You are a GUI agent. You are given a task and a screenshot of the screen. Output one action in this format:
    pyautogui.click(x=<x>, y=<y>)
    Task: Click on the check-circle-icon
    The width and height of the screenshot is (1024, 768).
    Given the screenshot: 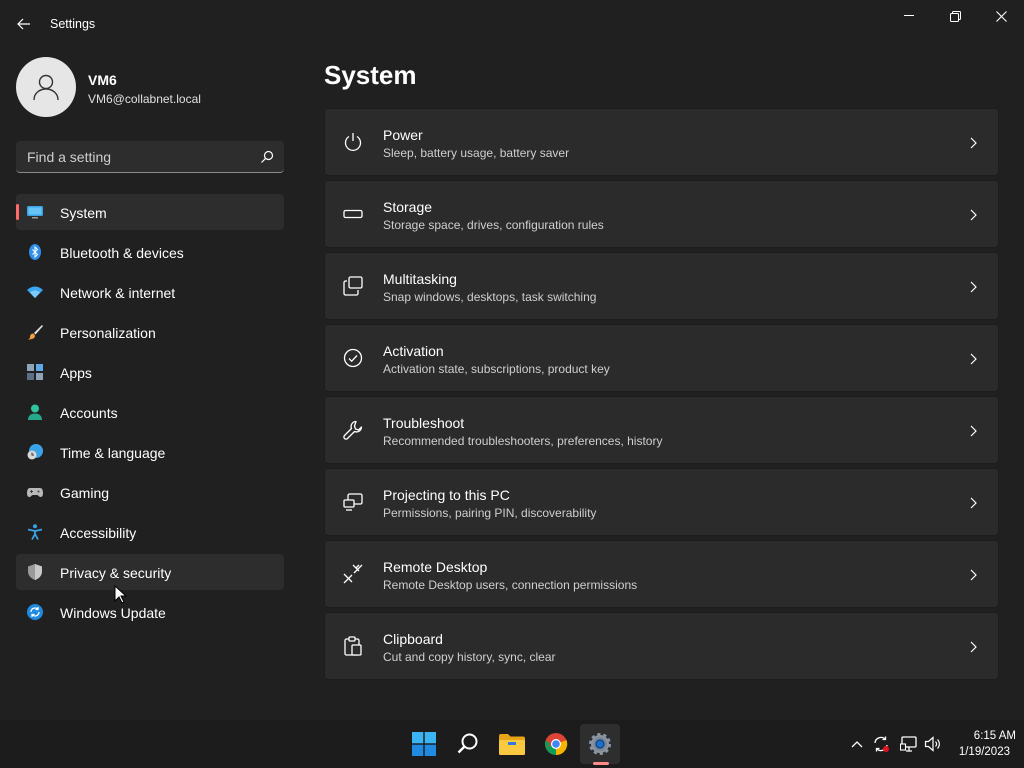 What is the action you would take?
    pyautogui.click(x=353, y=358)
    